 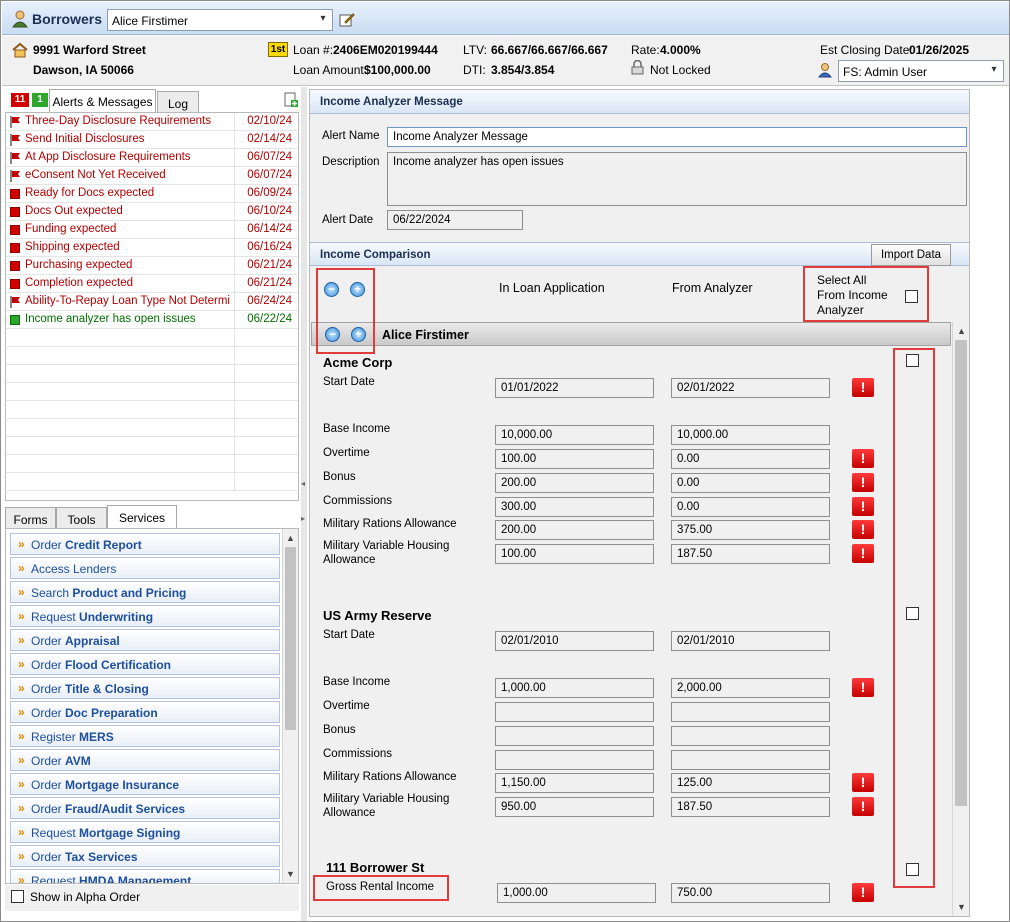 I want to click on tab-tools: Tools, so click(x=81, y=518).